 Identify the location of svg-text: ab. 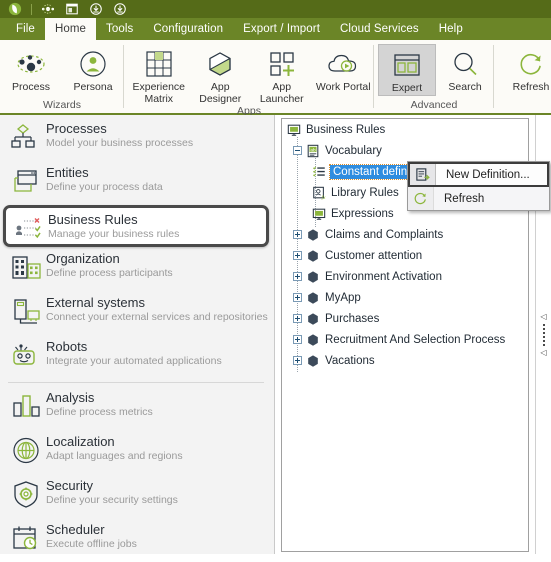
(313, 150).